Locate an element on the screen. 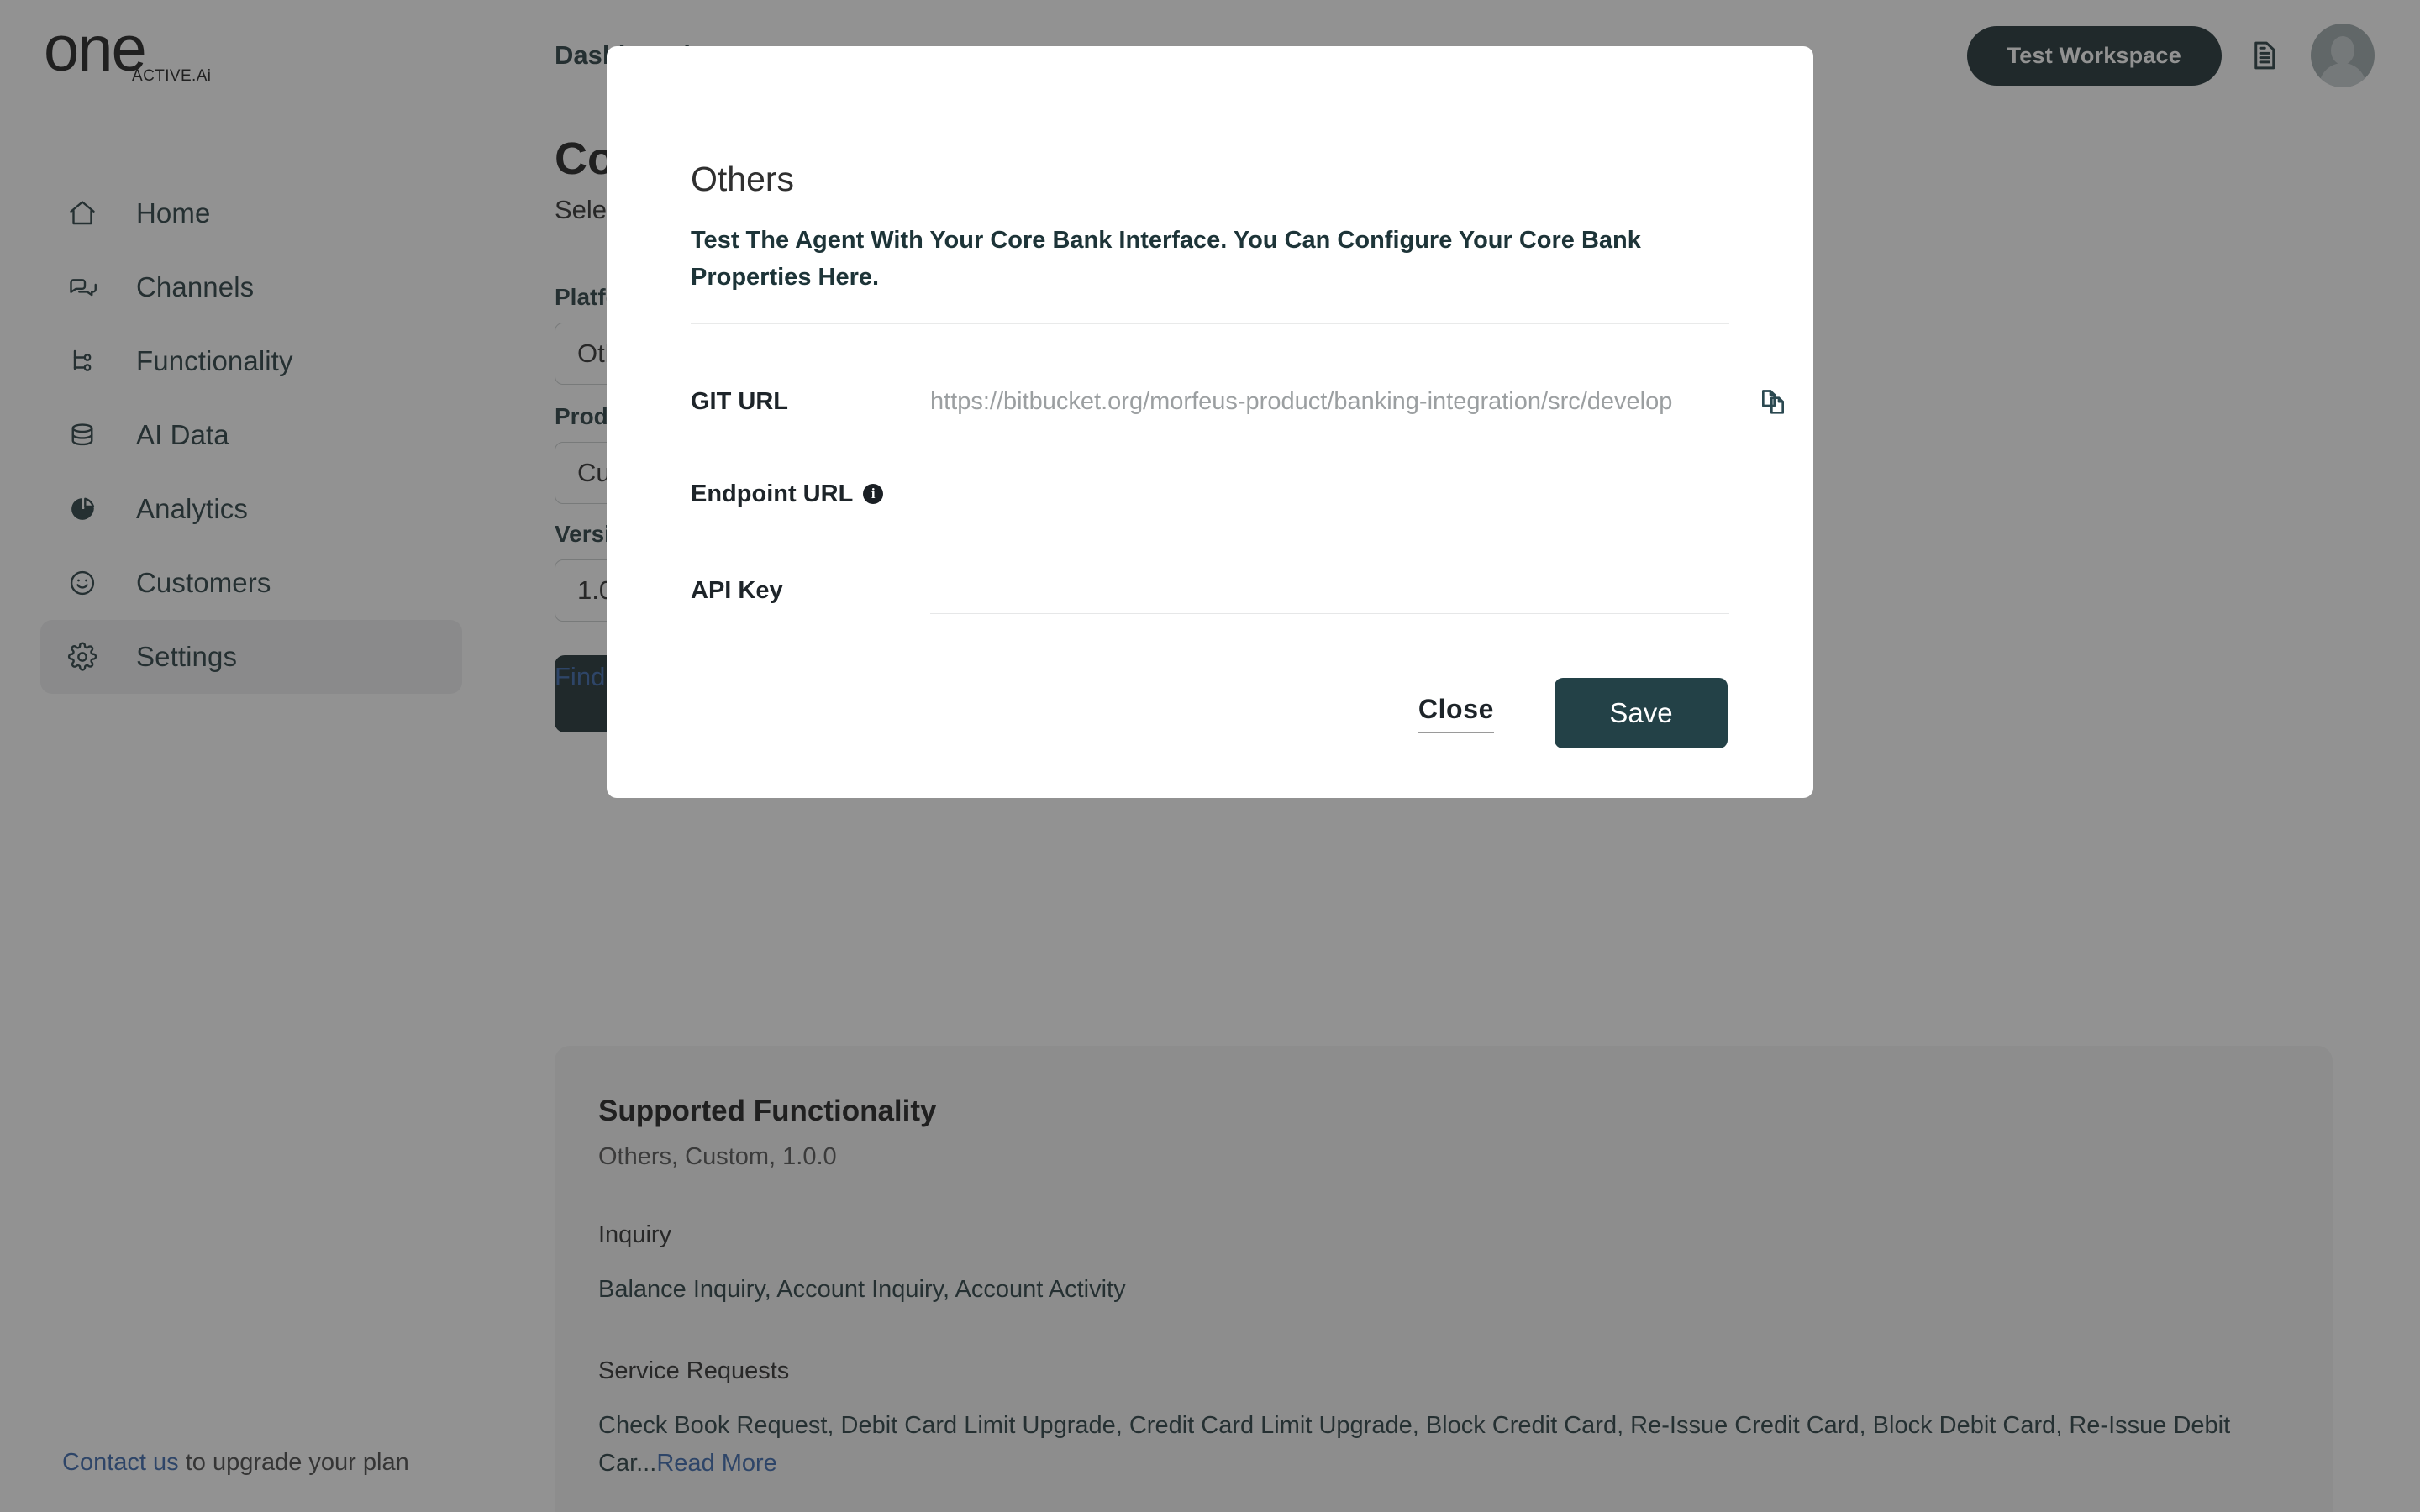  endpoint-url-label: Endpoint URL i is located at coordinates (810, 494).